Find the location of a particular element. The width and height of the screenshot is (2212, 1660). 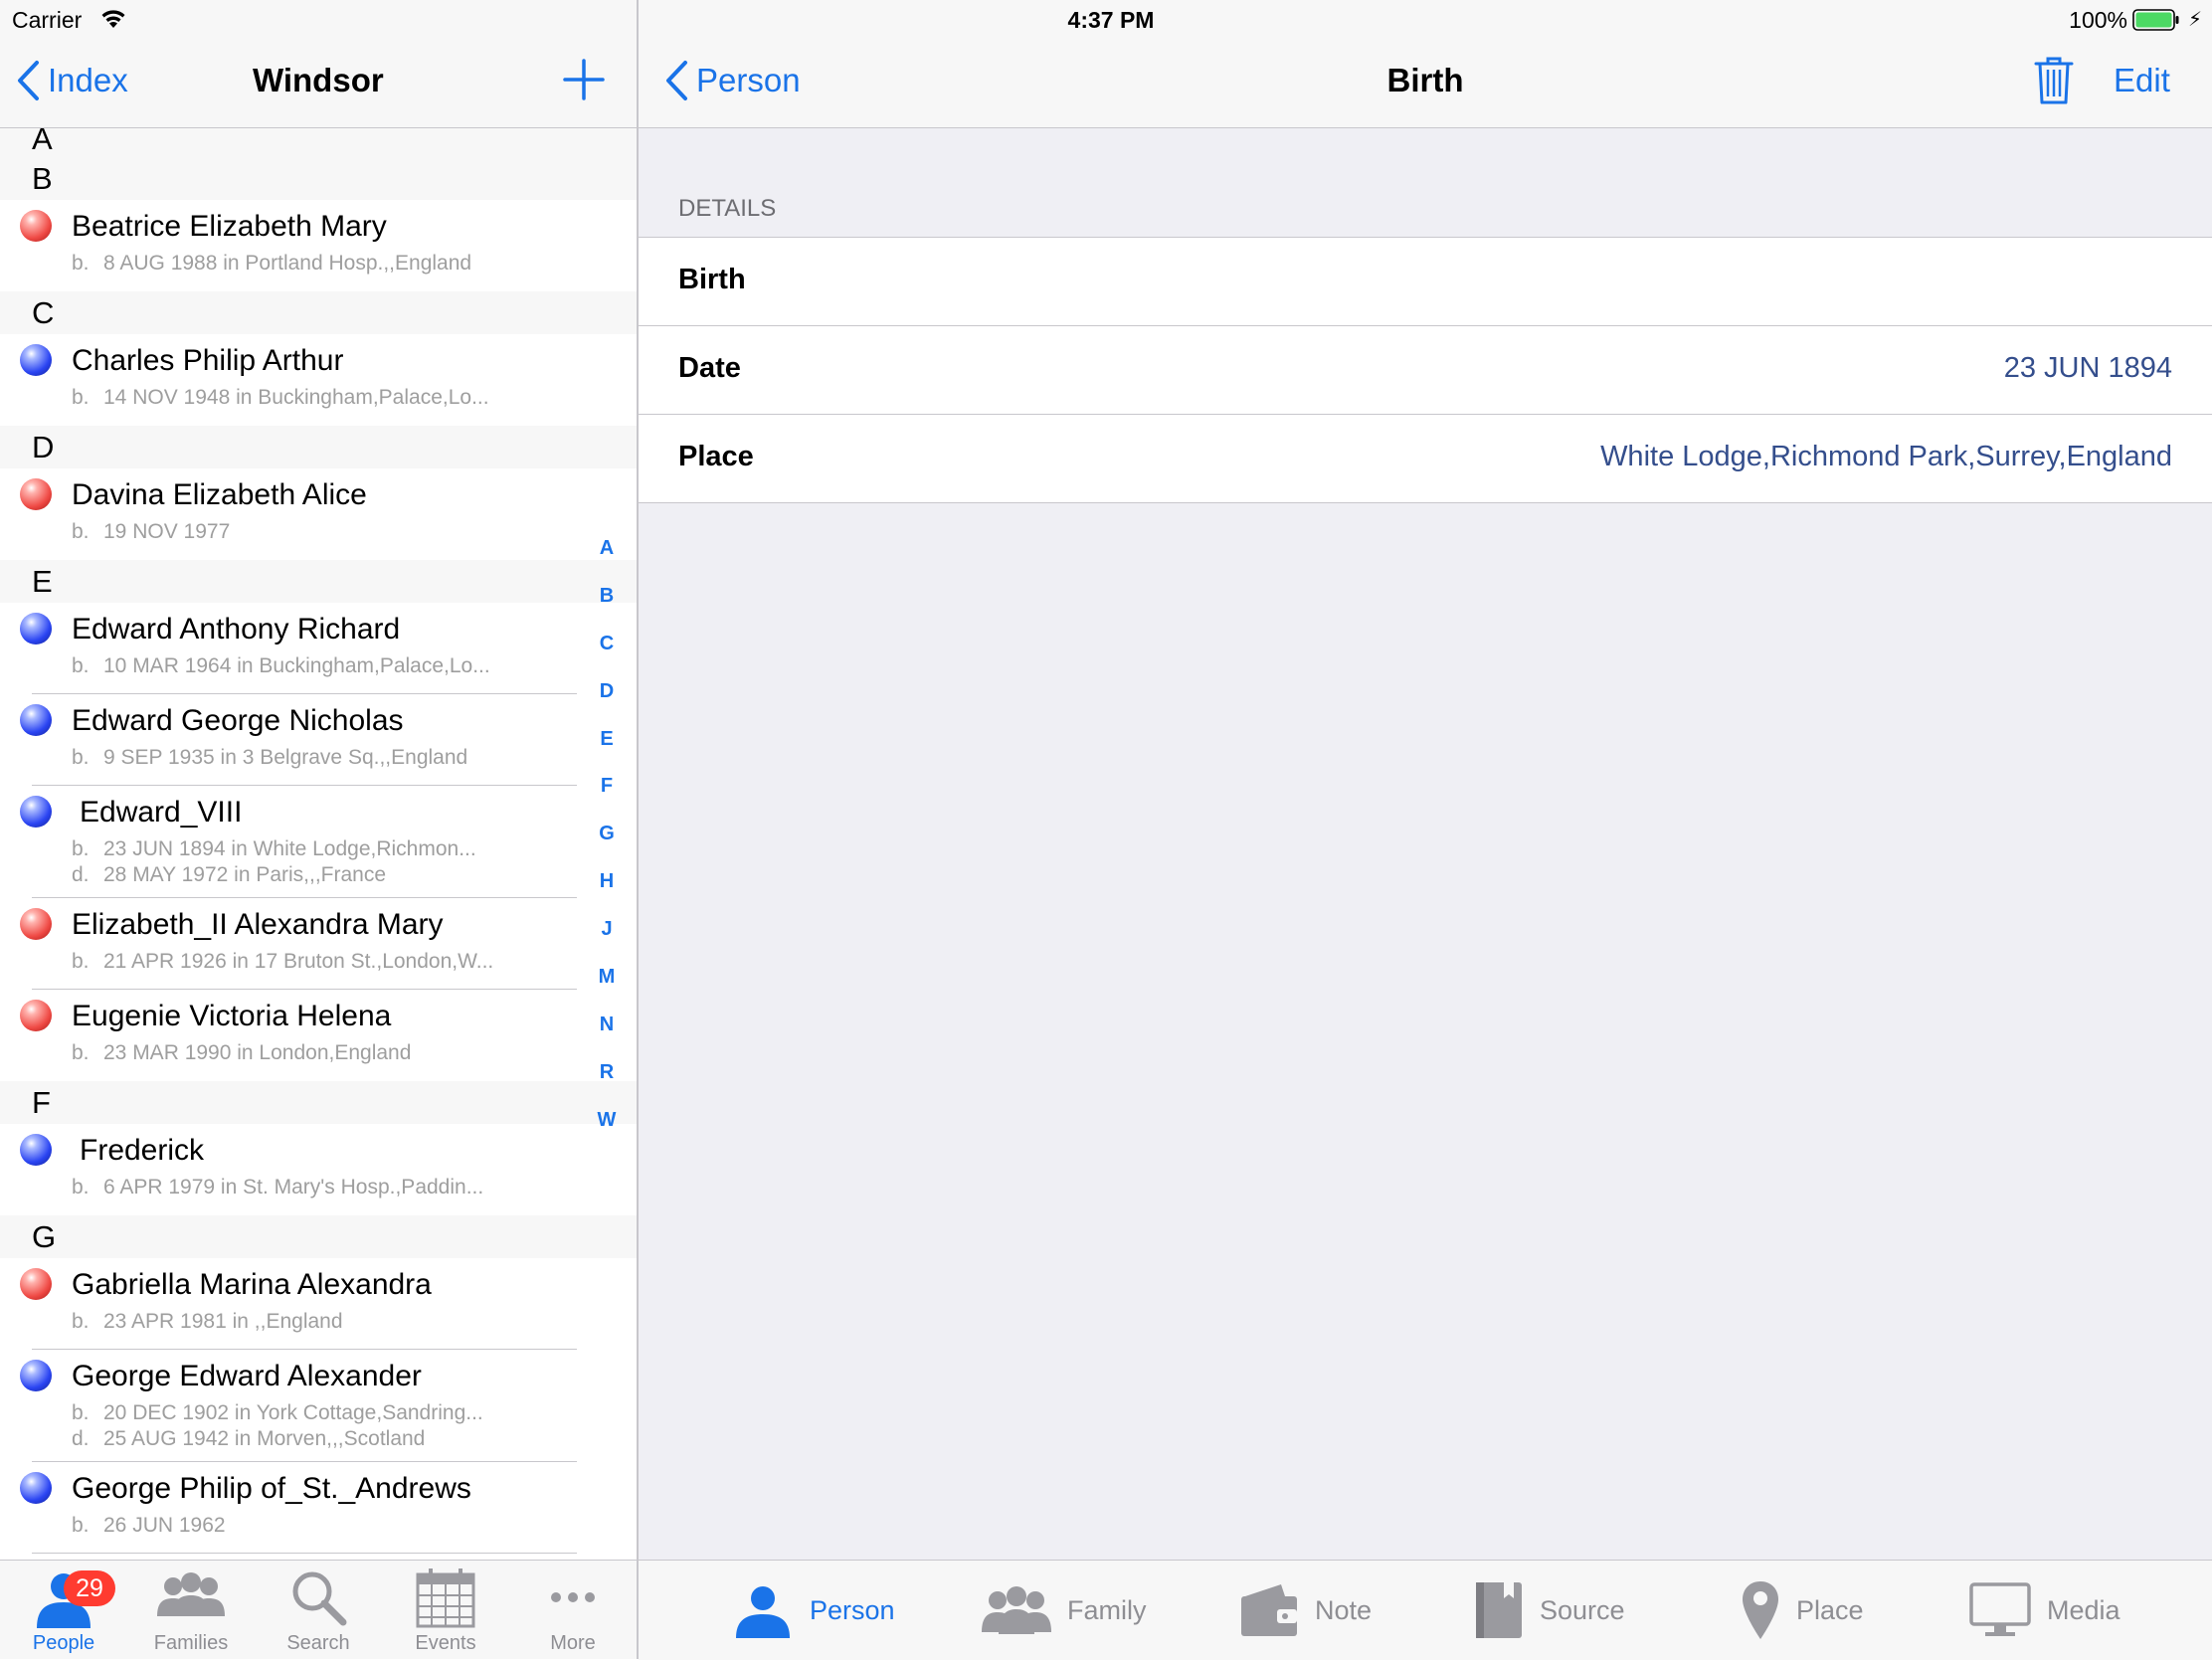

section-index: A B C D E F G H J M N R W is located at coordinates (607, 847).